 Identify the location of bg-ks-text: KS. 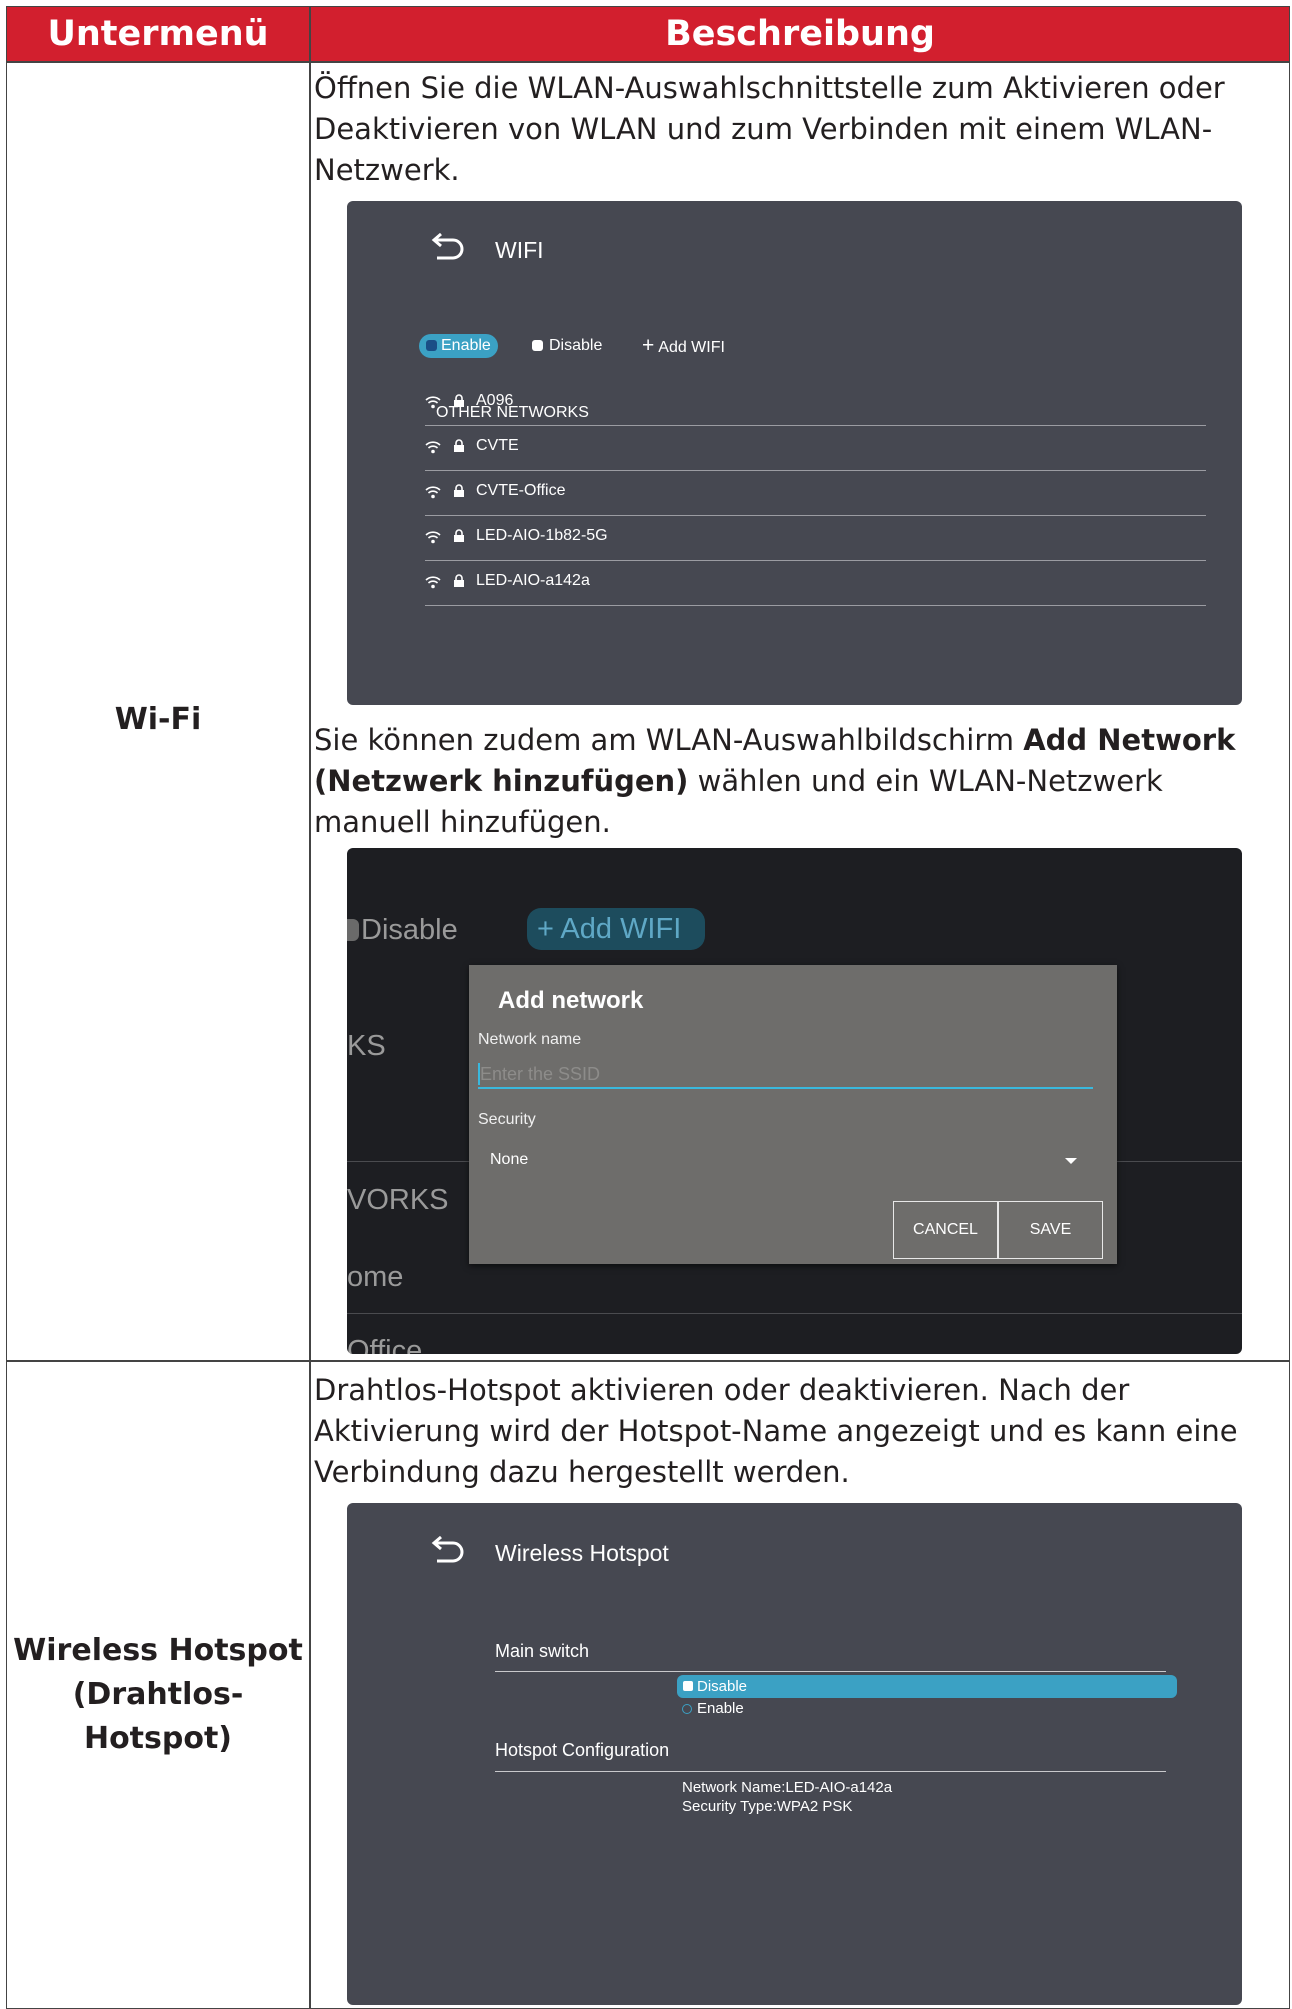
(366, 1046).